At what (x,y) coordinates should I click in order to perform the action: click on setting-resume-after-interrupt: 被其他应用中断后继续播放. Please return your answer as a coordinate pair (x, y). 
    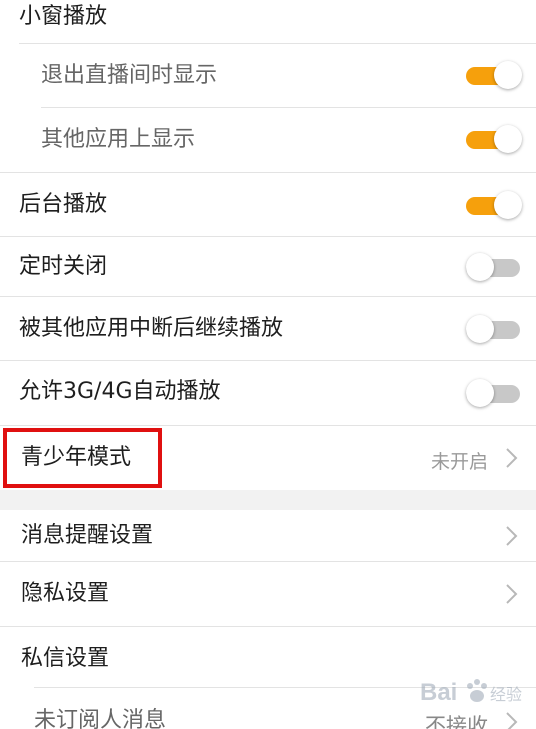
    Looking at the image, I should click on (268, 328).